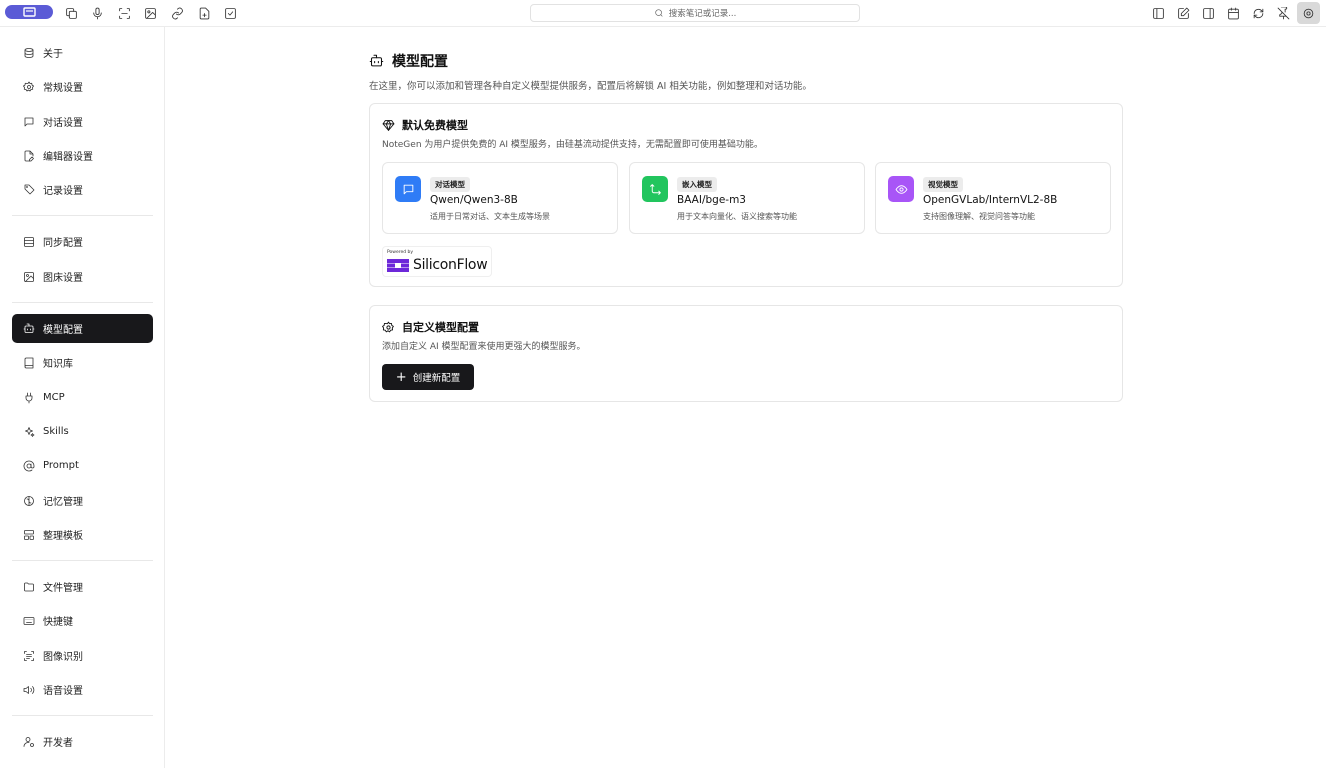 The image size is (1326, 768). I want to click on sidebar-item-skills: Skills, so click(82, 431).